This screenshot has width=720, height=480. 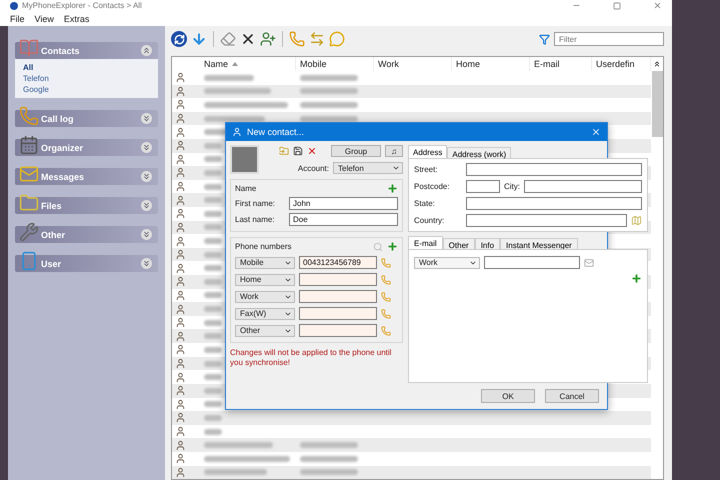 What do you see at coordinates (179, 39) in the screenshot?
I see `refresh-icon` at bounding box center [179, 39].